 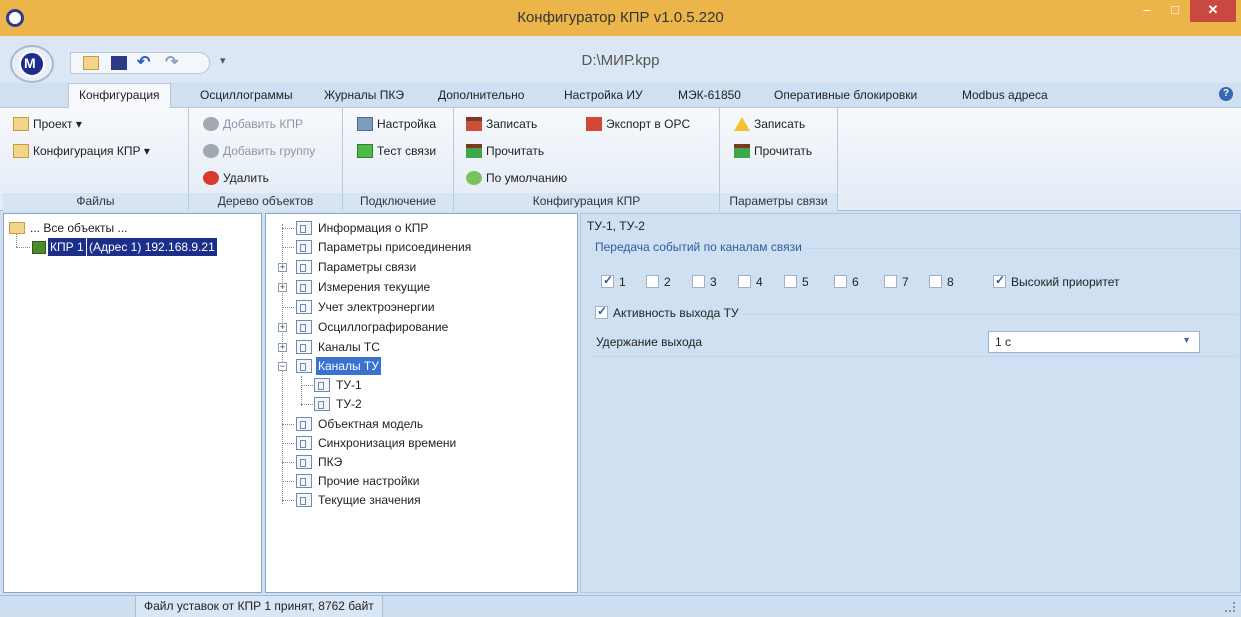 I want to click on high-priority-label: Высокий приоритет, so click(x=1065, y=282).